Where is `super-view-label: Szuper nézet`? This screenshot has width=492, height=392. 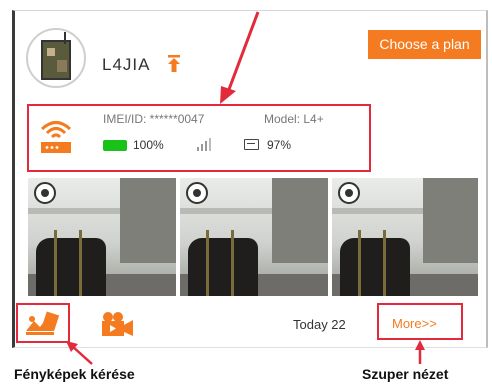
super-view-label: Szuper nézet is located at coordinates (405, 374).